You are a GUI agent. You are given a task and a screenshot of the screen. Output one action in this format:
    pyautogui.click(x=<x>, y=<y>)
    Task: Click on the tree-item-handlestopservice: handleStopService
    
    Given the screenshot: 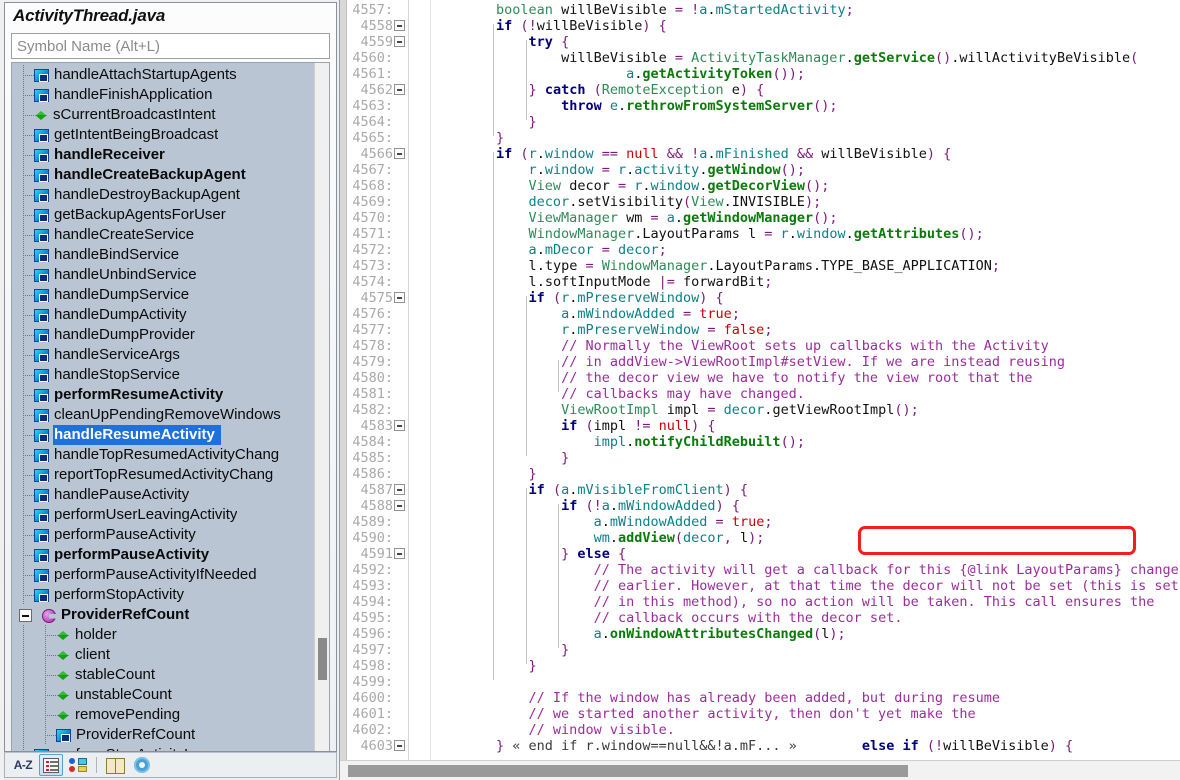 What is the action you would take?
    pyautogui.click(x=163, y=375)
    